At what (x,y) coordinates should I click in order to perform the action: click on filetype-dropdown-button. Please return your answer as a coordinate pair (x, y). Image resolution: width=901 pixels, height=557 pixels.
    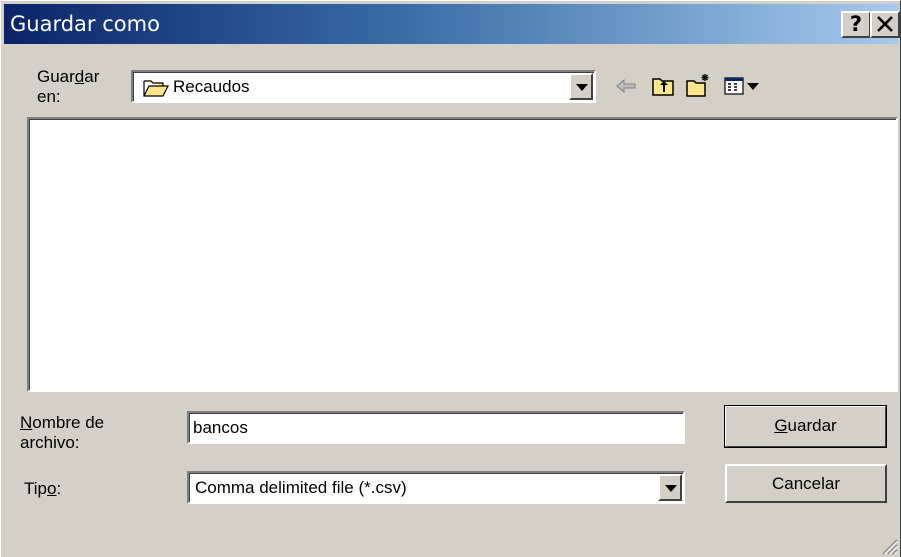
    Looking at the image, I should click on (670, 487).